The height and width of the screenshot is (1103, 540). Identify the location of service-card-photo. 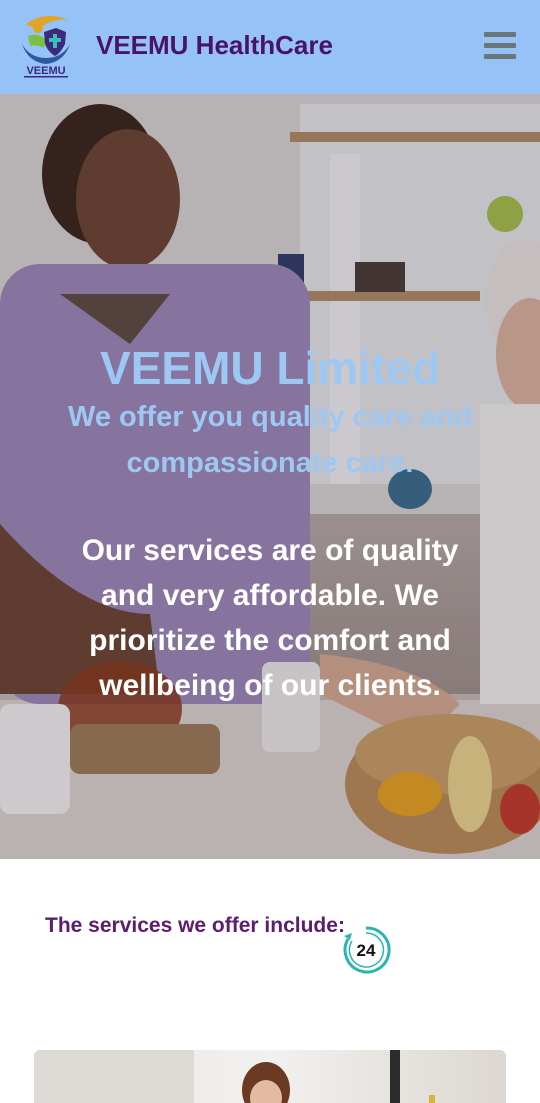
(234, 1076).